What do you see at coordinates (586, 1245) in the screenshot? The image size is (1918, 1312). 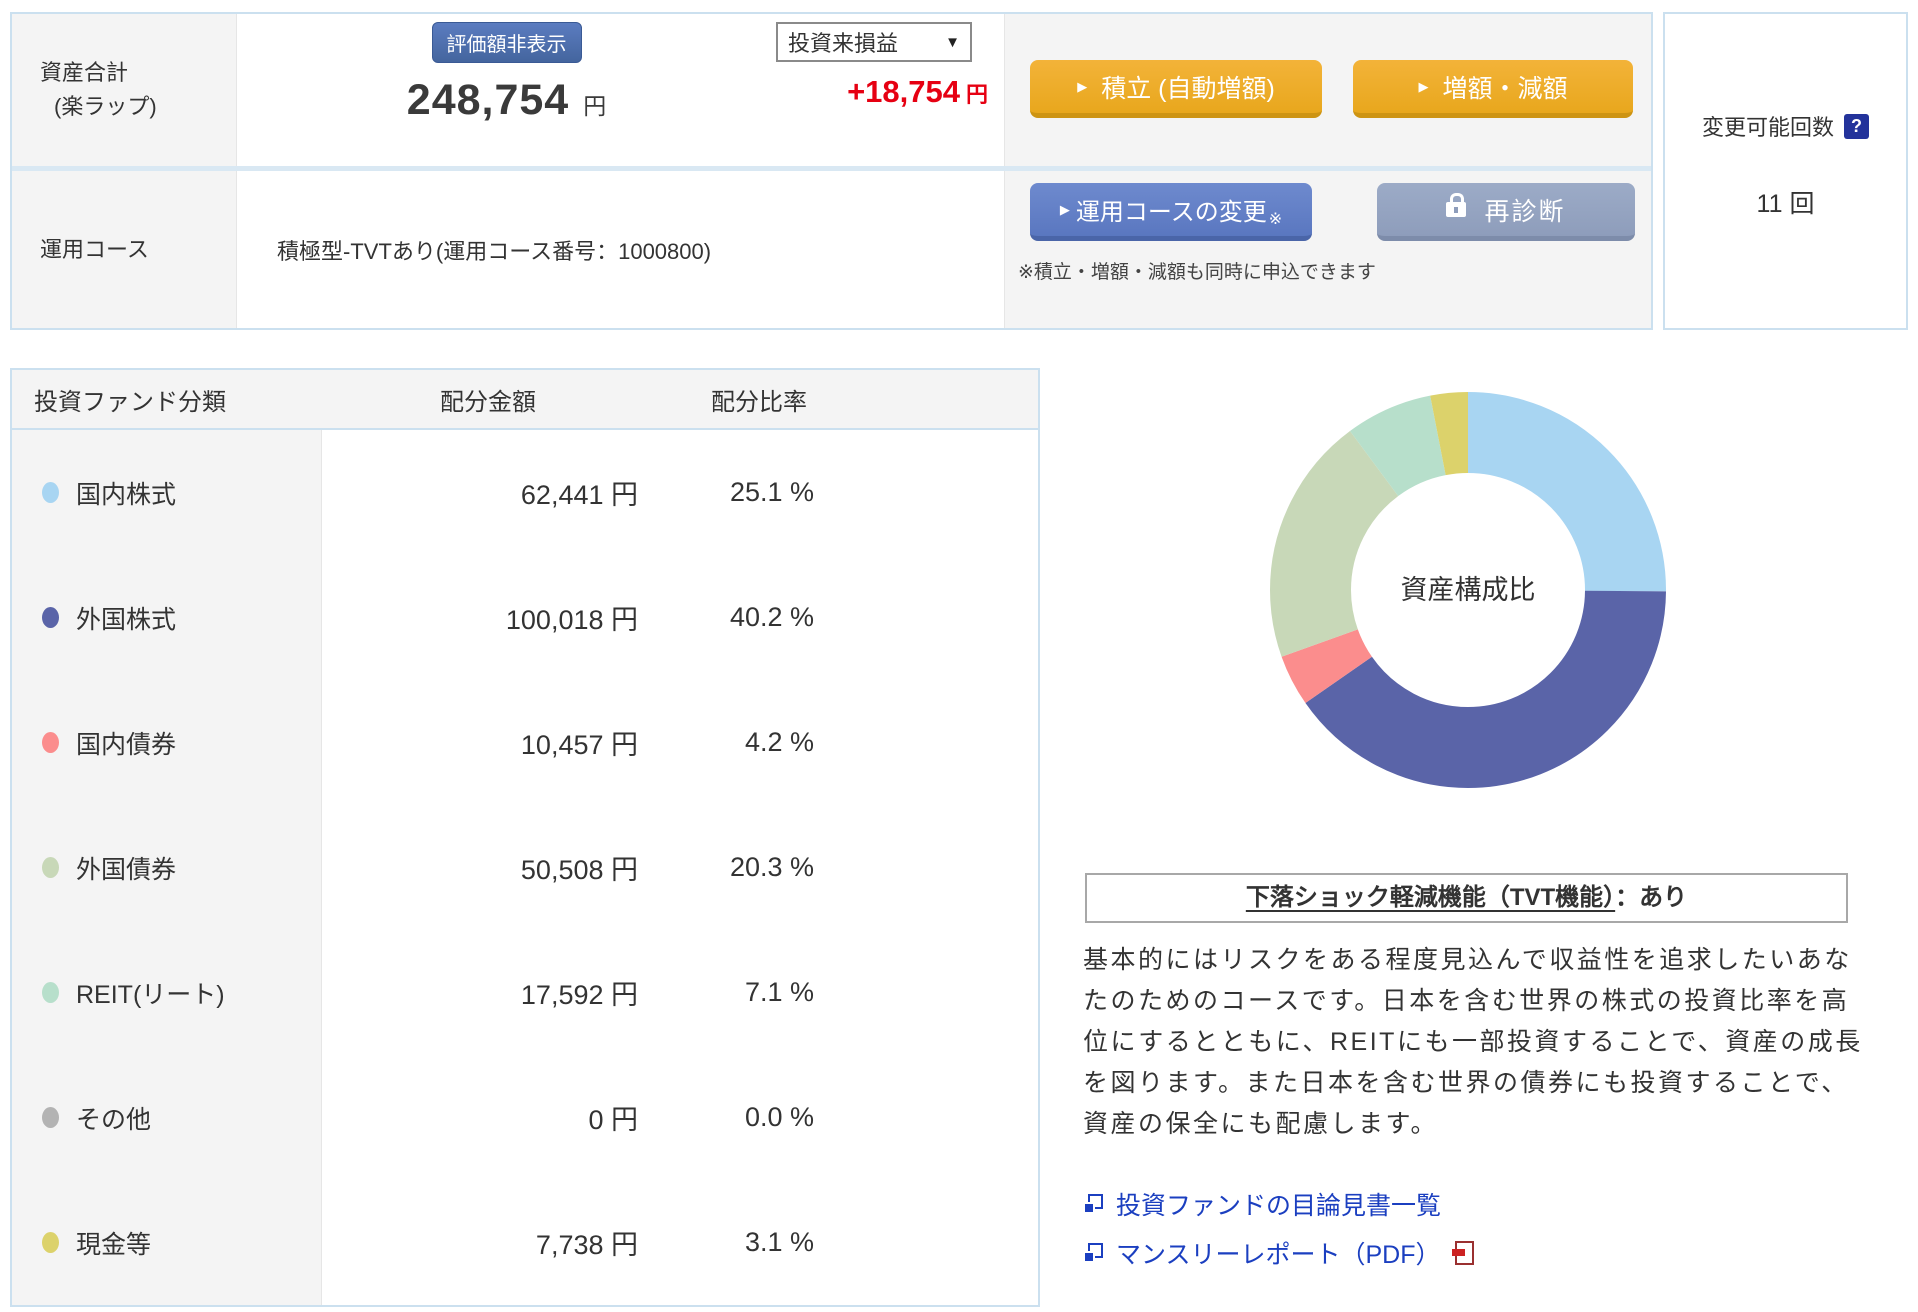 I see `allocation-amount: 7,738 円` at bounding box center [586, 1245].